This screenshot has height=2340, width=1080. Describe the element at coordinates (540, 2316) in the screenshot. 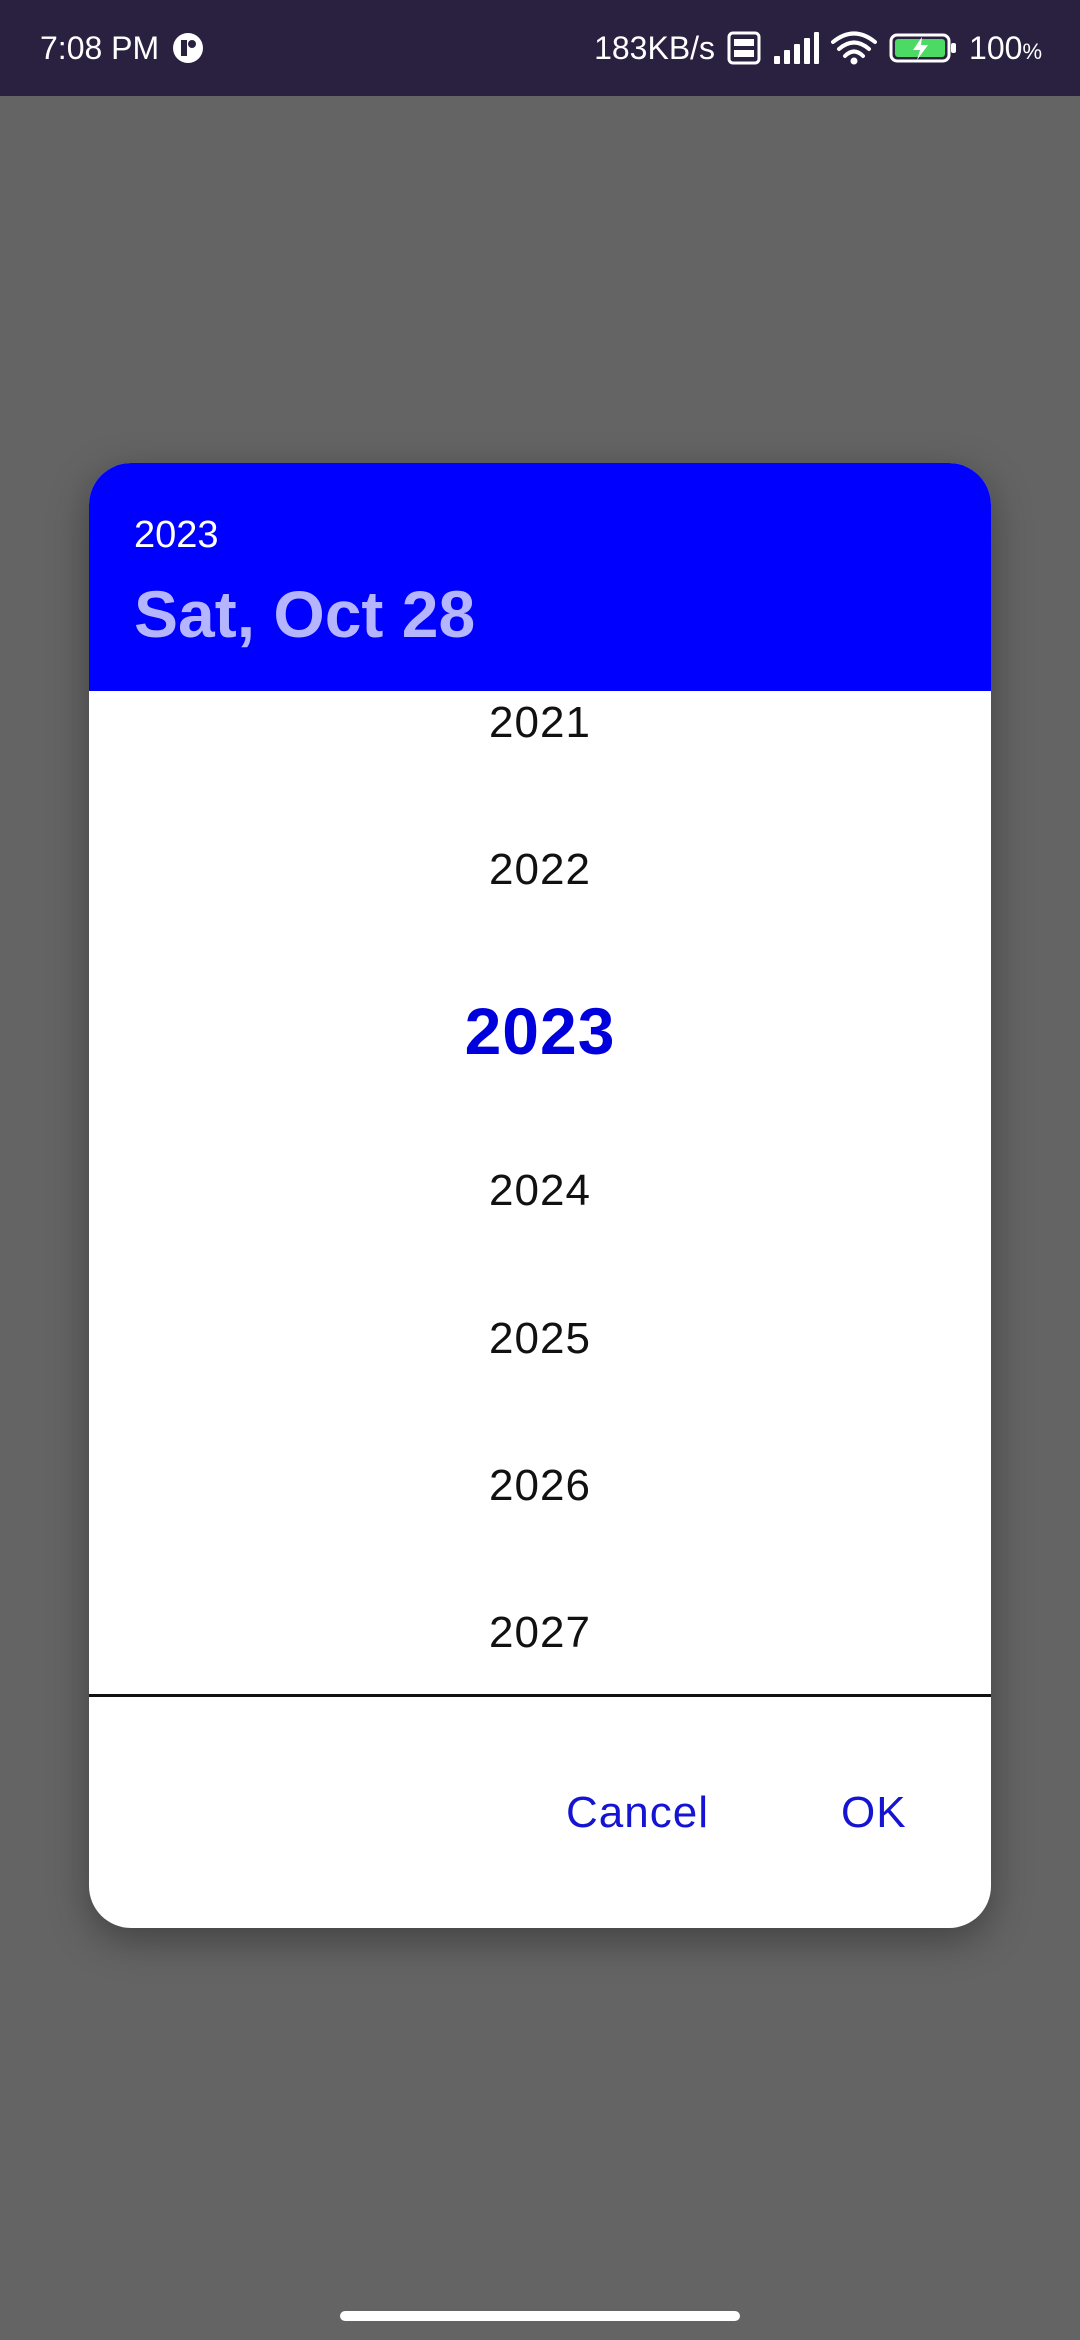

I see `home-indicator` at that location.